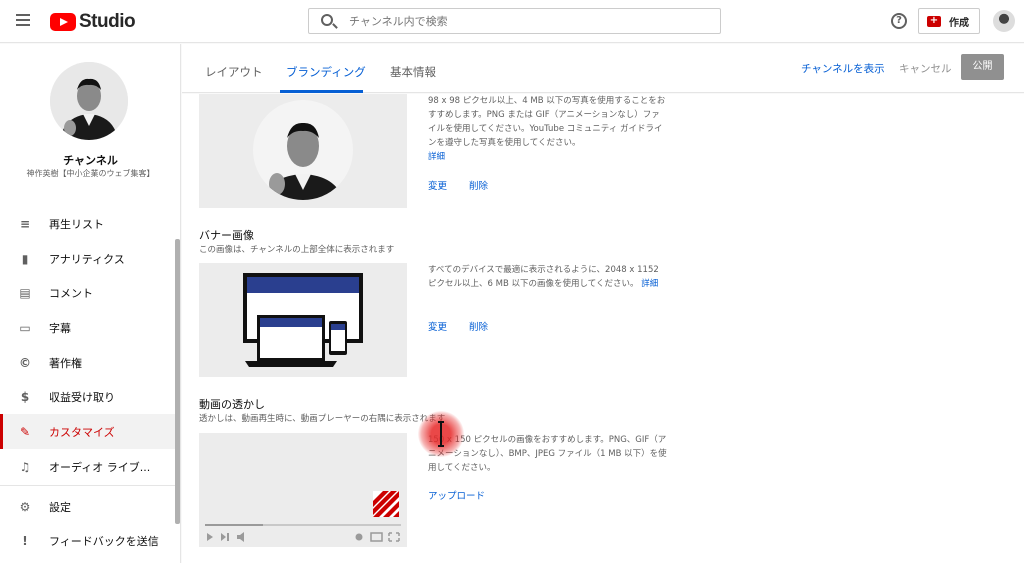  Describe the element at coordinates (326, 72) in the screenshot. I see `tab-branding: ブランディング` at that location.